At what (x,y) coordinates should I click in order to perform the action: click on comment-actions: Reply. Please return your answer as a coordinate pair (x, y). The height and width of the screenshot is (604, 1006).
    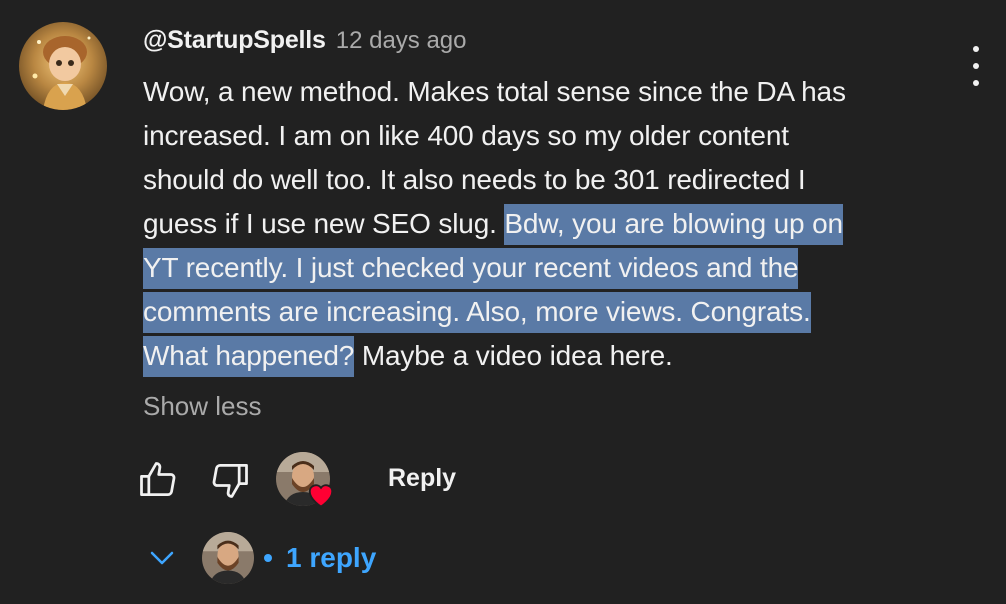
    Looking at the image, I should click on (330, 480).